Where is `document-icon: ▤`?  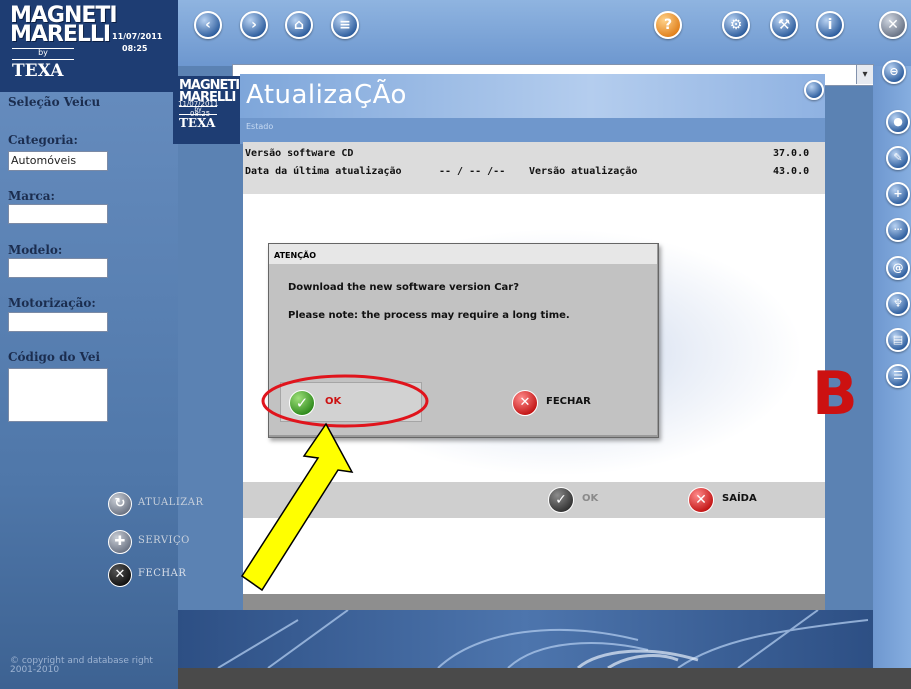
document-icon: ▤ is located at coordinates (898, 340).